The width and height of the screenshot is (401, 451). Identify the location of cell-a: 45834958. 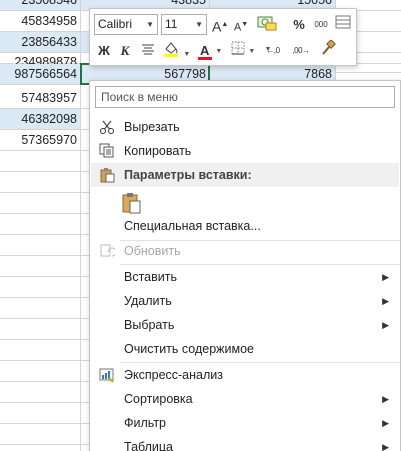
(40, 21).